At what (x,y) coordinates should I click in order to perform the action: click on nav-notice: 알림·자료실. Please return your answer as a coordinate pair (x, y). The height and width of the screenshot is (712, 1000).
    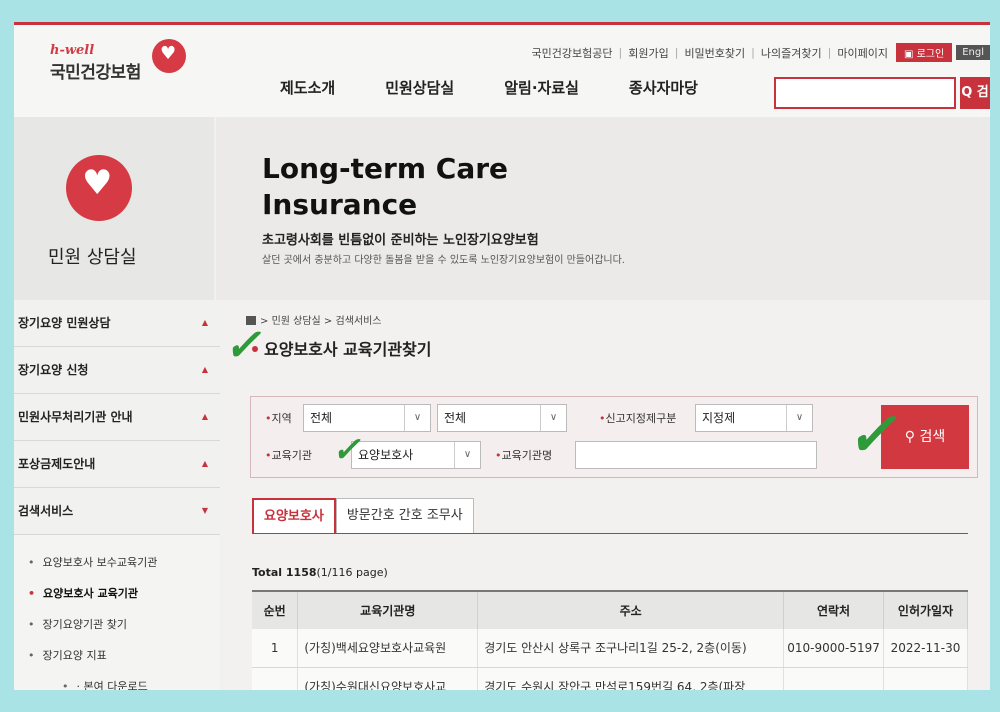
    Looking at the image, I should click on (541, 87).